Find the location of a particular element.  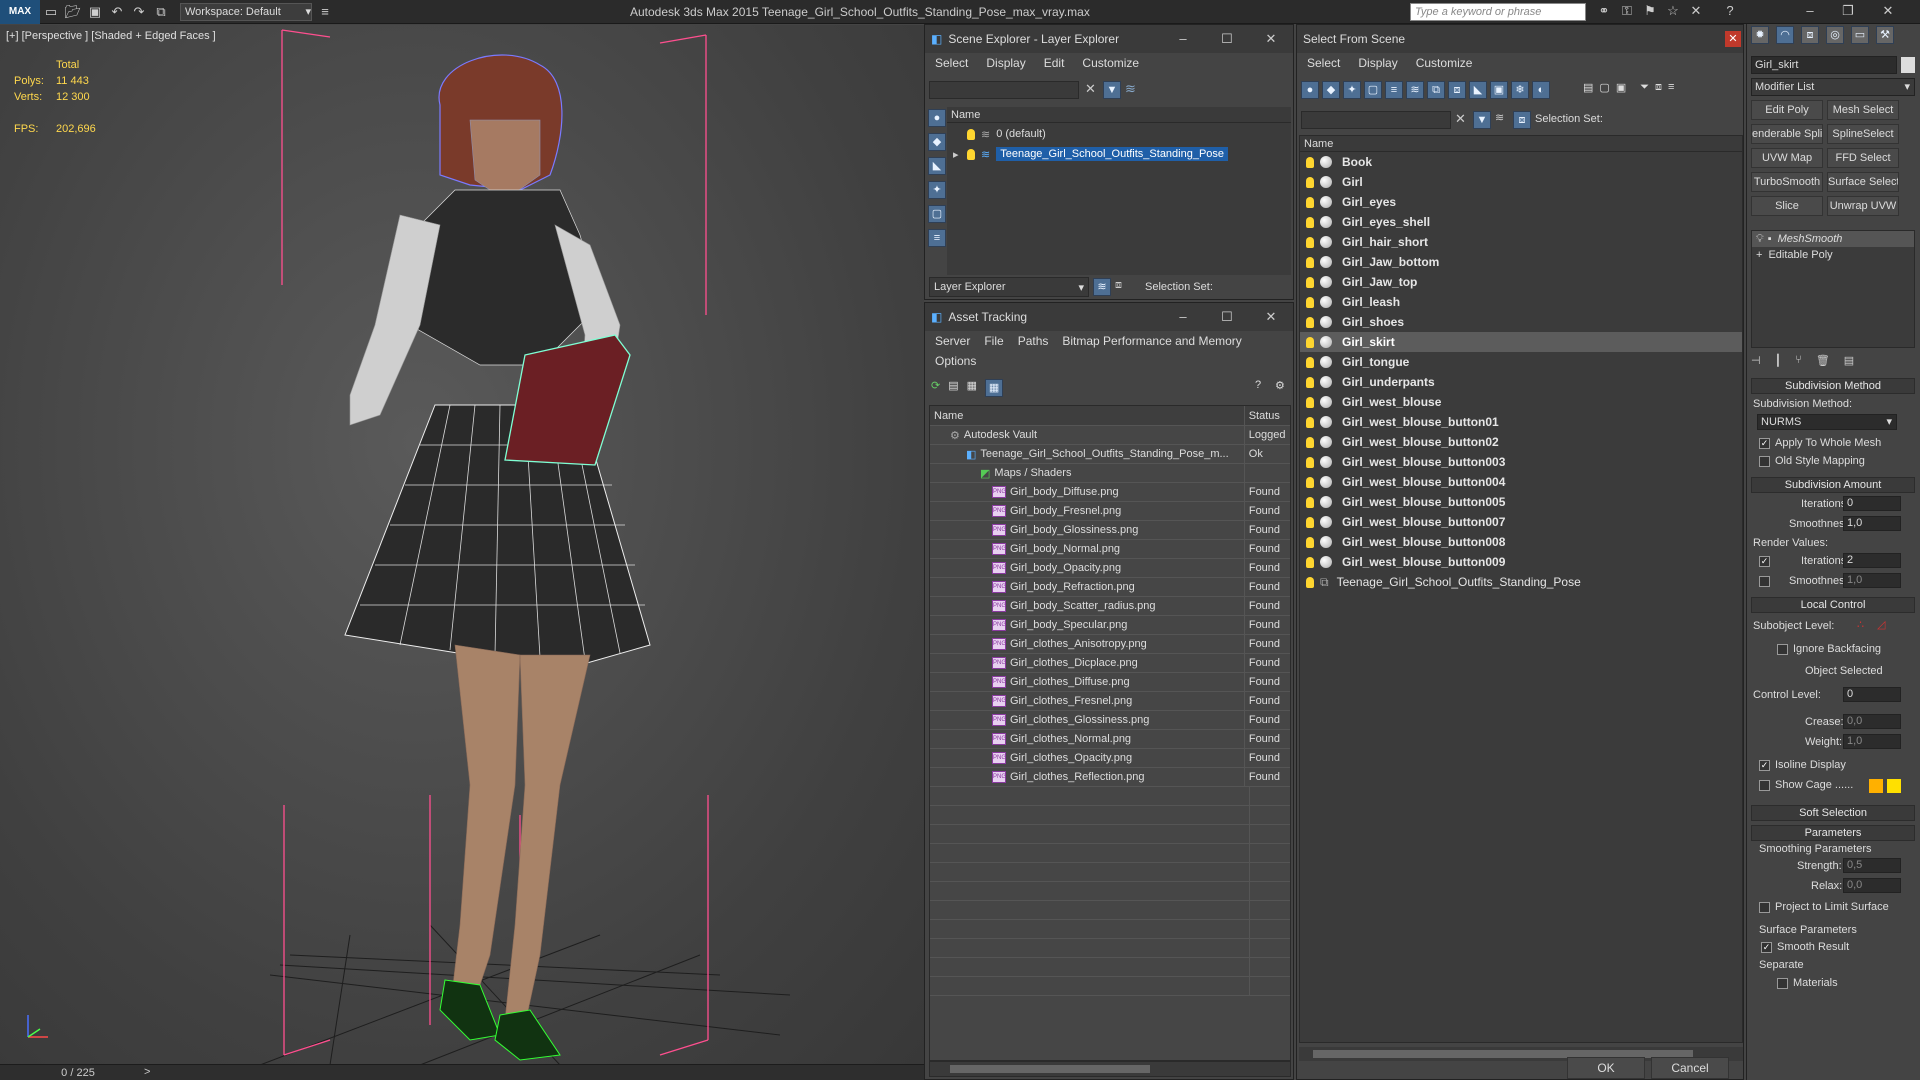

project-limit-checkbox is located at coordinates (1764, 907).